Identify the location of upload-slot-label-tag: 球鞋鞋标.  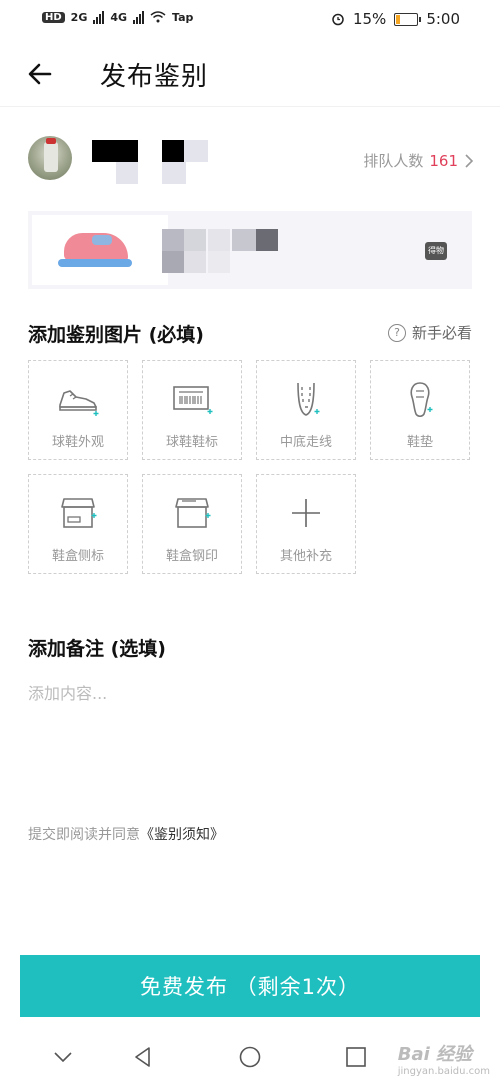
(192, 410).